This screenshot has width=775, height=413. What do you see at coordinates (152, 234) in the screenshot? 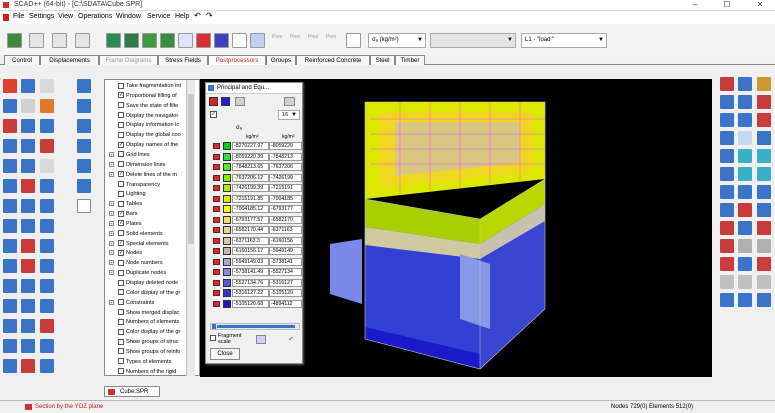
I see `tree-item: + Solid elements` at bounding box center [152, 234].